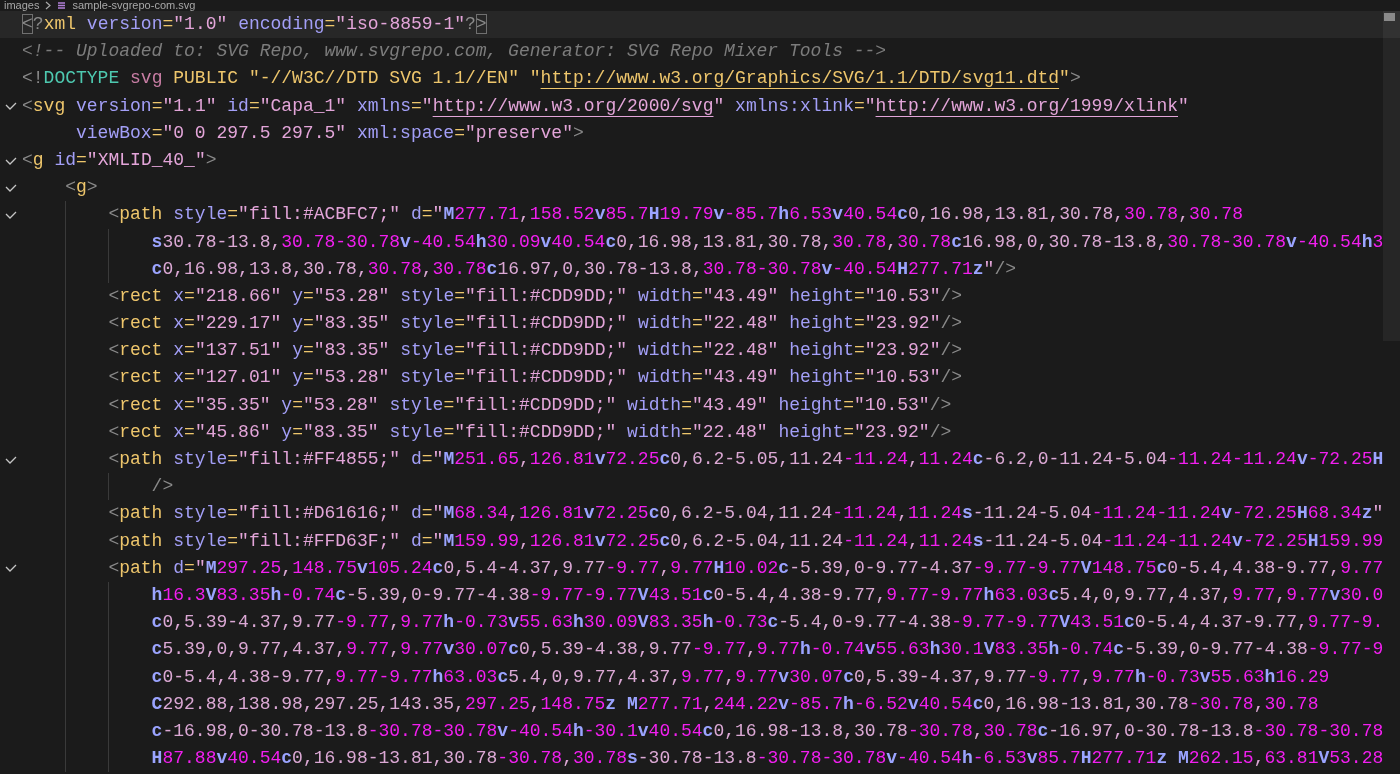  What do you see at coordinates (675, 215) in the screenshot?
I see `code-line: <path style="fill:#ACBFC7;" d="M277.71,158.52v85.7H19.79v-85.7h6.53v40.54c0,16.98,13.81,30.78,30.78,30.78` at bounding box center [675, 215].